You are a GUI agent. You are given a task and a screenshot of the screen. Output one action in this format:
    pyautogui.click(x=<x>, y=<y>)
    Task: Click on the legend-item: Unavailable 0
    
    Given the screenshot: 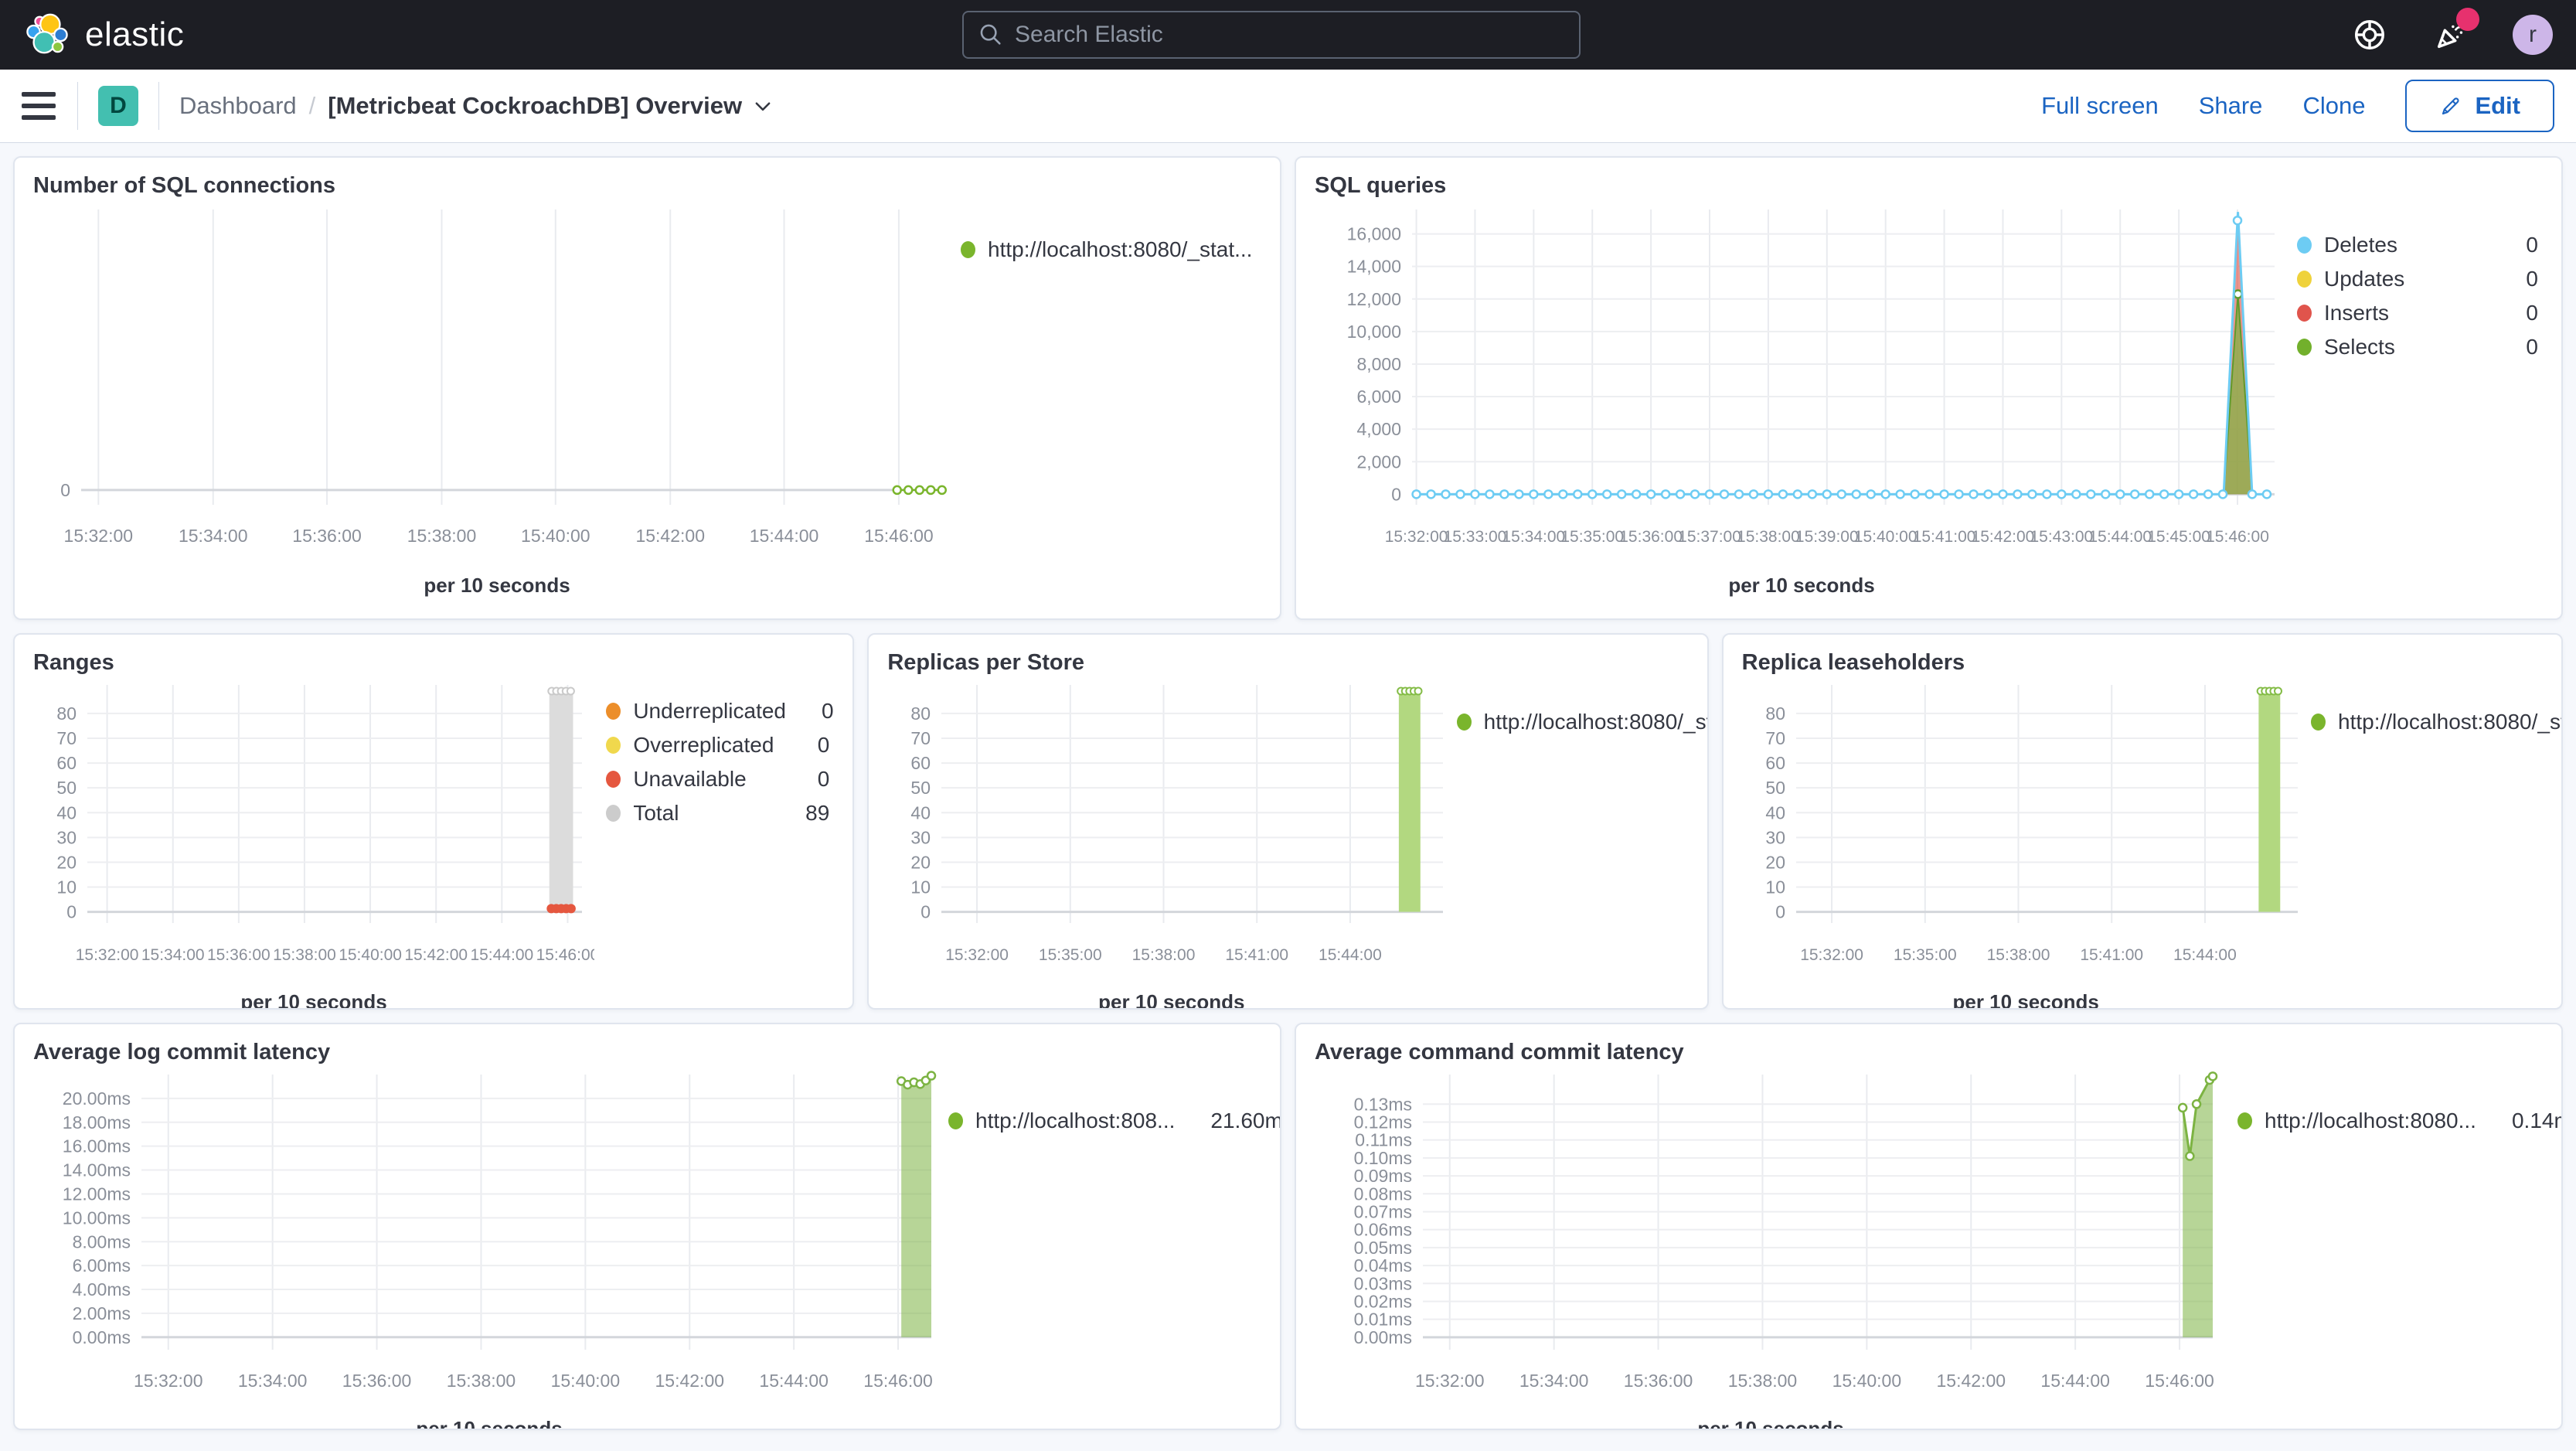 What is the action you would take?
    pyautogui.click(x=717, y=780)
    